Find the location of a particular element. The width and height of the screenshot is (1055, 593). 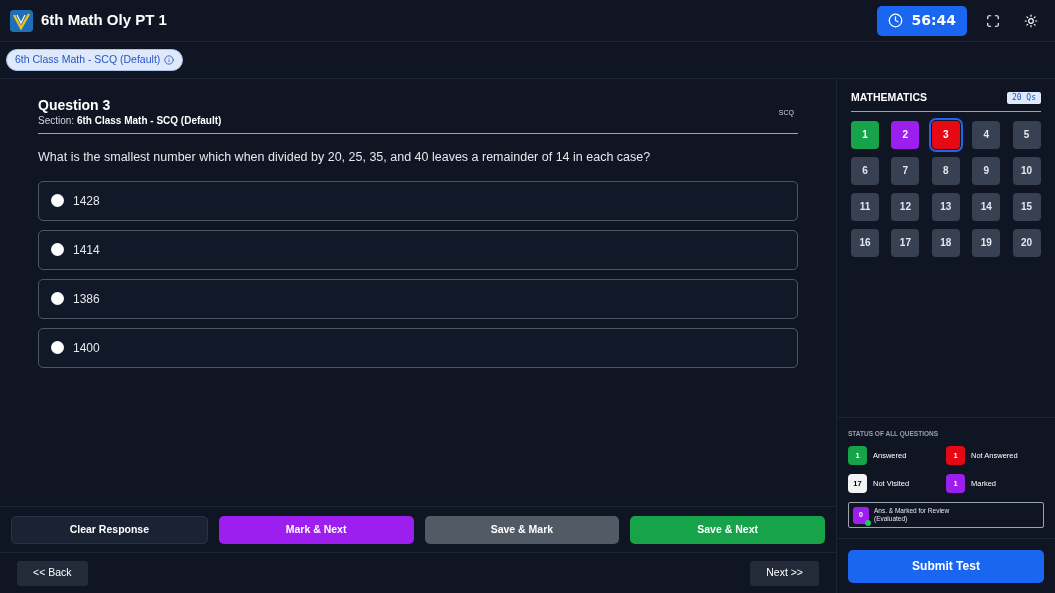

question-number-button: 15 is located at coordinates (1026, 206).